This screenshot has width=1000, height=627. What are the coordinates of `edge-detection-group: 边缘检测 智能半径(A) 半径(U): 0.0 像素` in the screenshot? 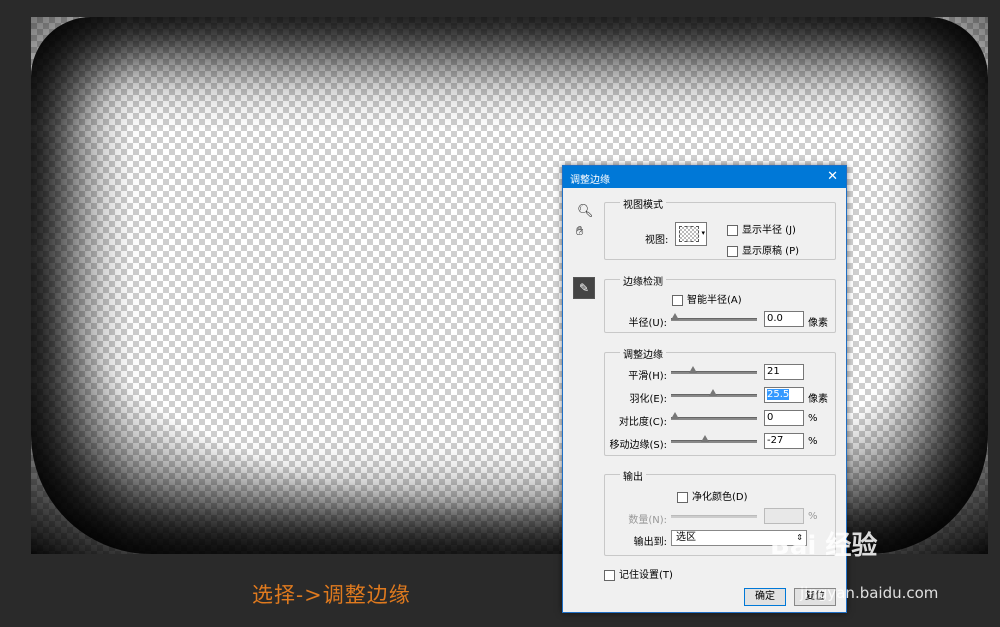 It's located at (720, 303).